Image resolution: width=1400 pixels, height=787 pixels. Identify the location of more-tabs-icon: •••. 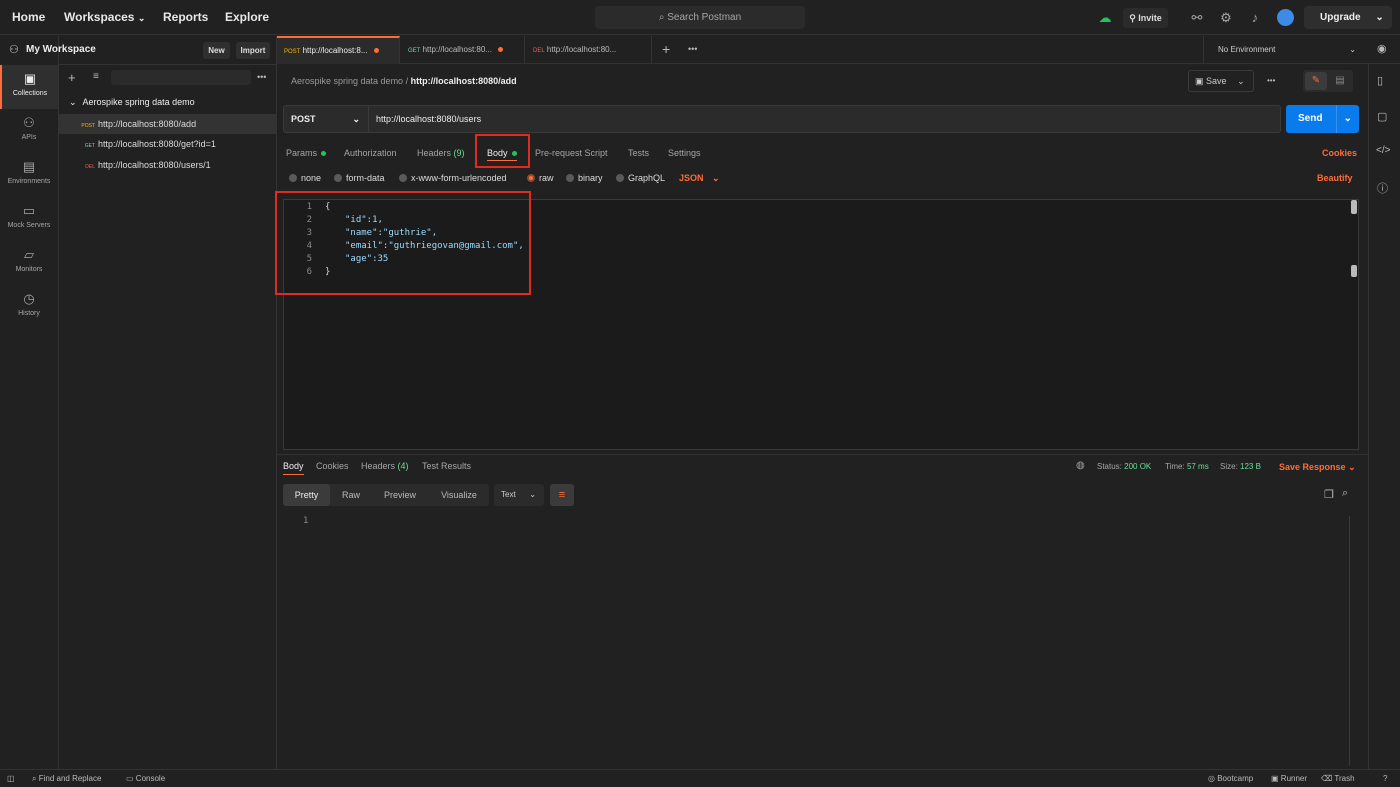
(692, 49).